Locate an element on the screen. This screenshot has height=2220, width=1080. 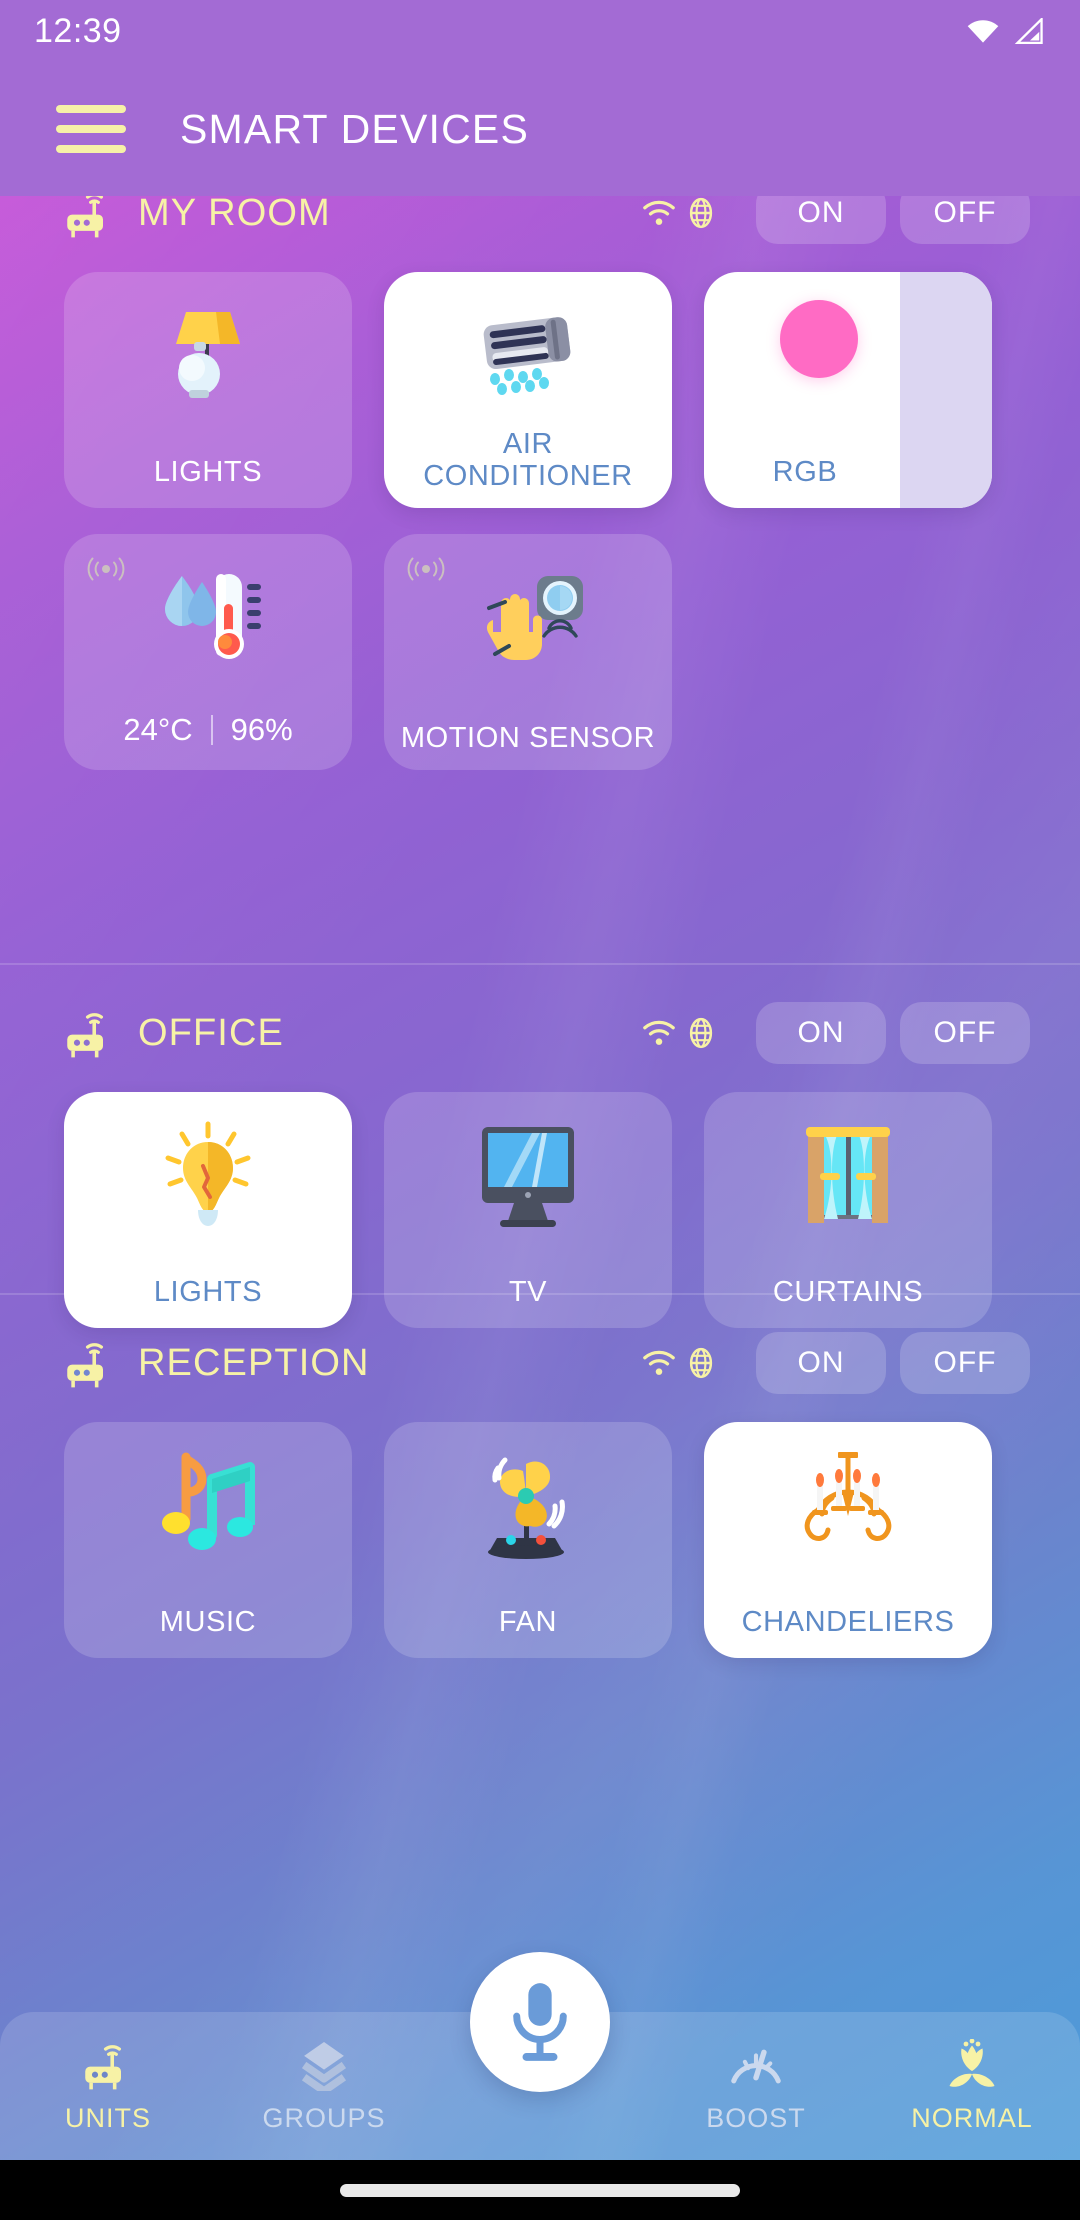
section-title: MY ROOM is located at coordinates (234, 215).